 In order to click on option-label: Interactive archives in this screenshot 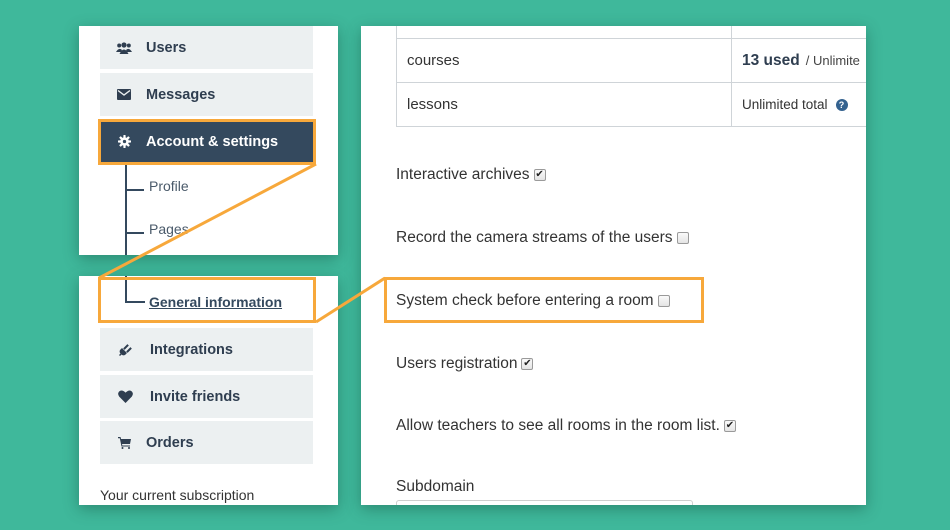, I will do `click(463, 174)`.